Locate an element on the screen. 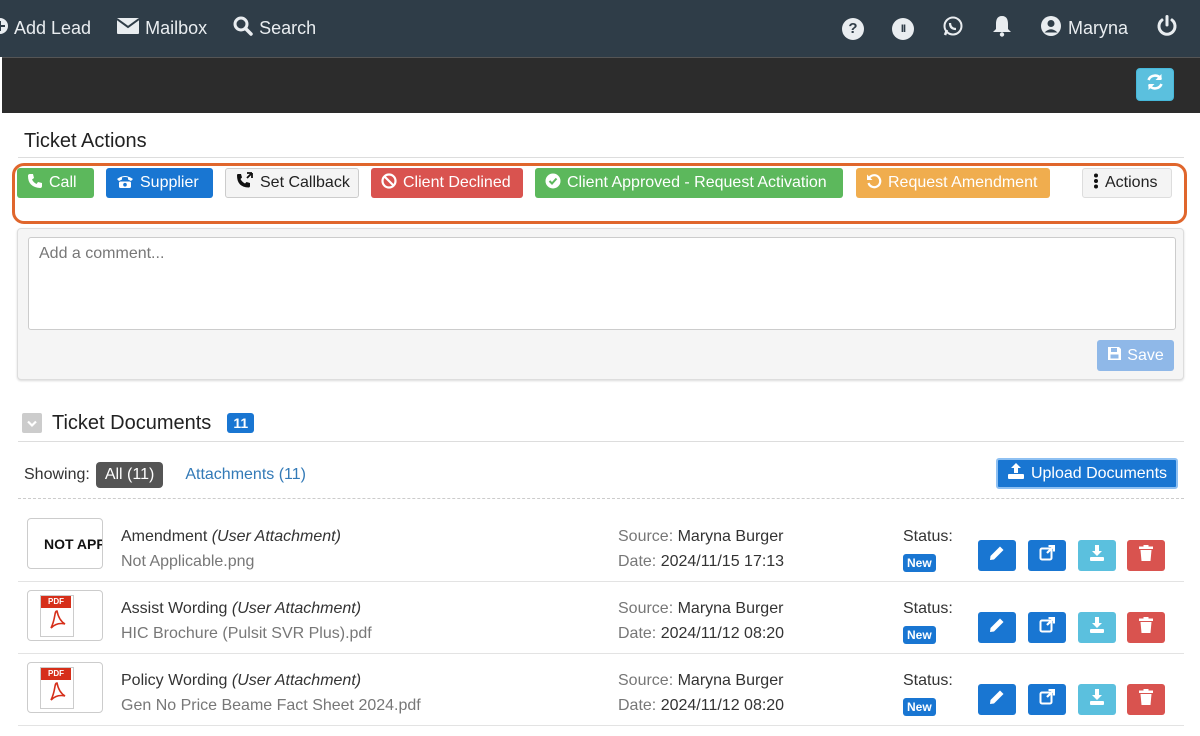 The width and height of the screenshot is (1200, 736). filter-attachments: Attachments (11) is located at coordinates (245, 475).